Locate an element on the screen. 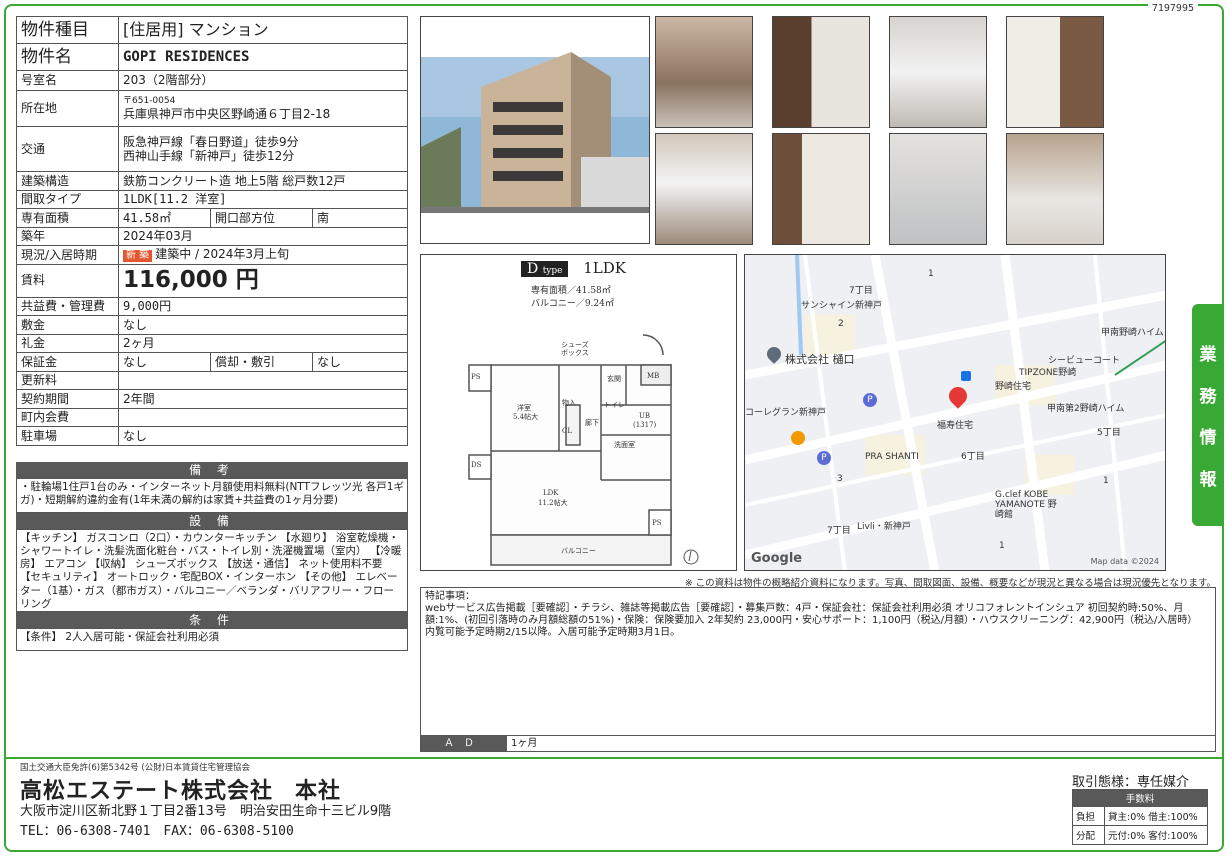 The height and width of the screenshot is (858, 1230). bus-stop-icon is located at coordinates (966, 376).